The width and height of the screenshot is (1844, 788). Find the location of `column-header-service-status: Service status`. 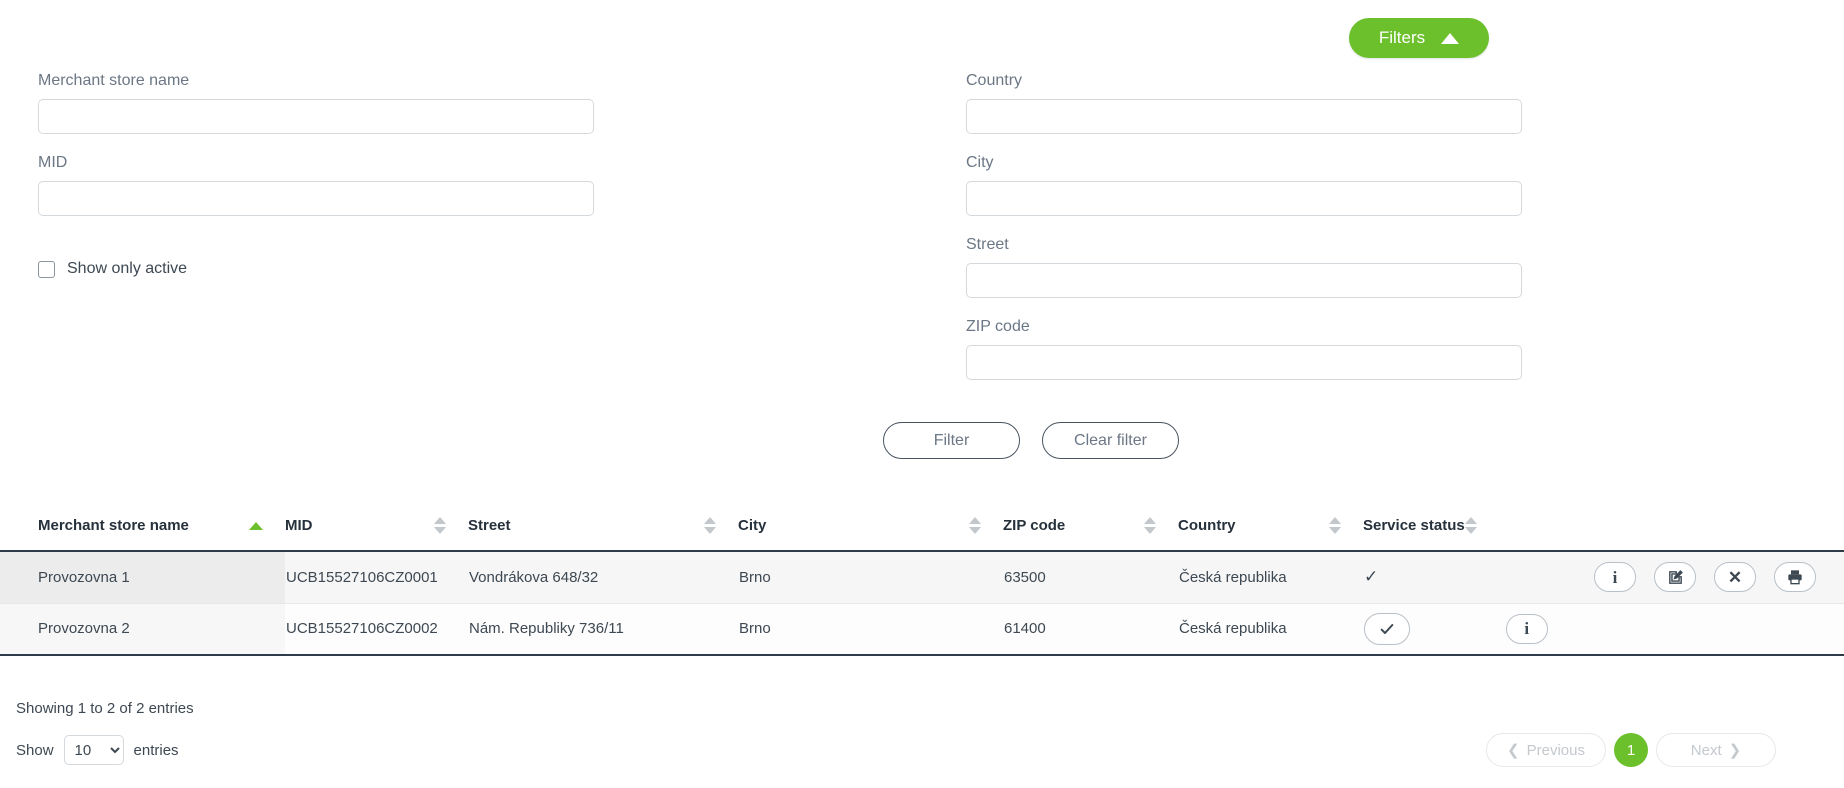

column-header-service-status: Service status is located at coordinates (1431, 528).